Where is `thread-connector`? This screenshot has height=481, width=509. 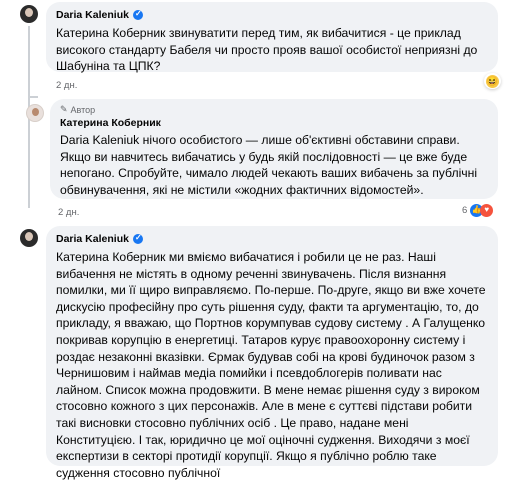 thread-connector is located at coordinates (33, 97).